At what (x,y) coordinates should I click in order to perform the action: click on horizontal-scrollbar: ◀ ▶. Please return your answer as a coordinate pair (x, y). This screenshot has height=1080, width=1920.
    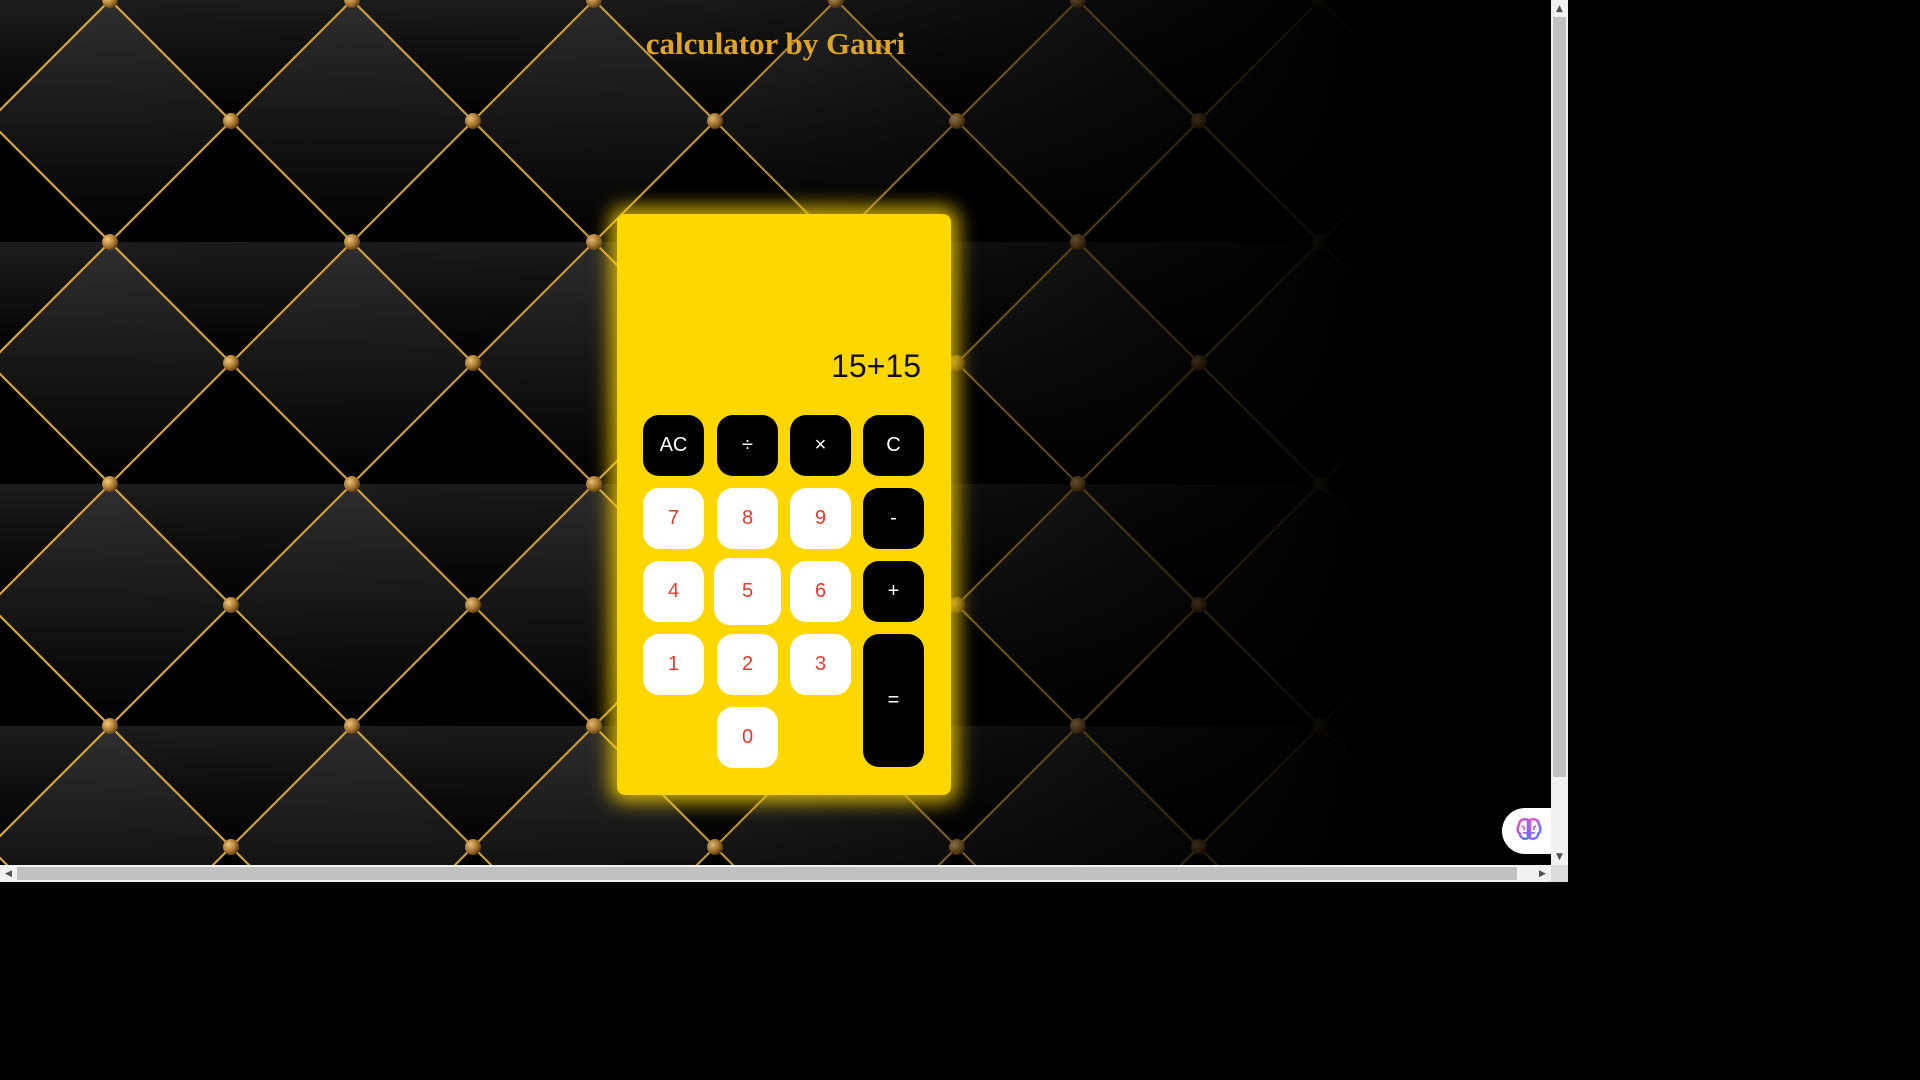
    Looking at the image, I should click on (775, 873).